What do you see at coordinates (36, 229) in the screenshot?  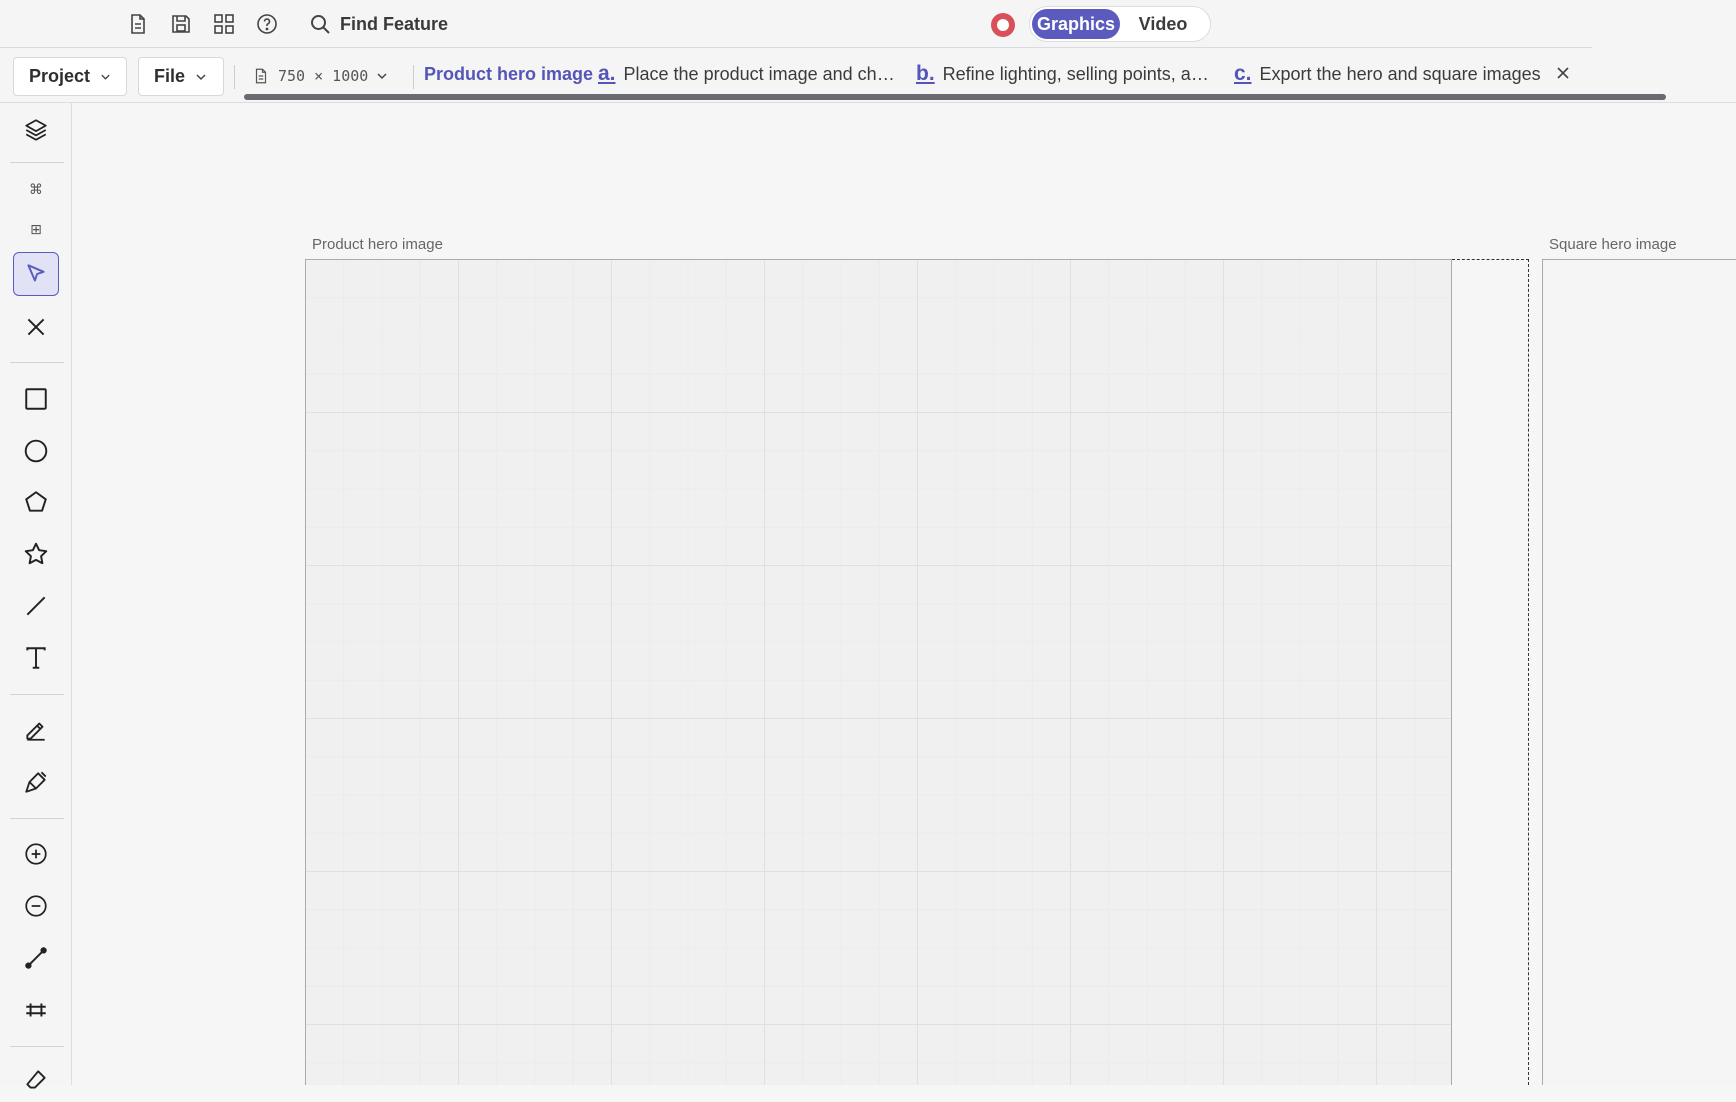 I see `grid-icon: ⊞` at bounding box center [36, 229].